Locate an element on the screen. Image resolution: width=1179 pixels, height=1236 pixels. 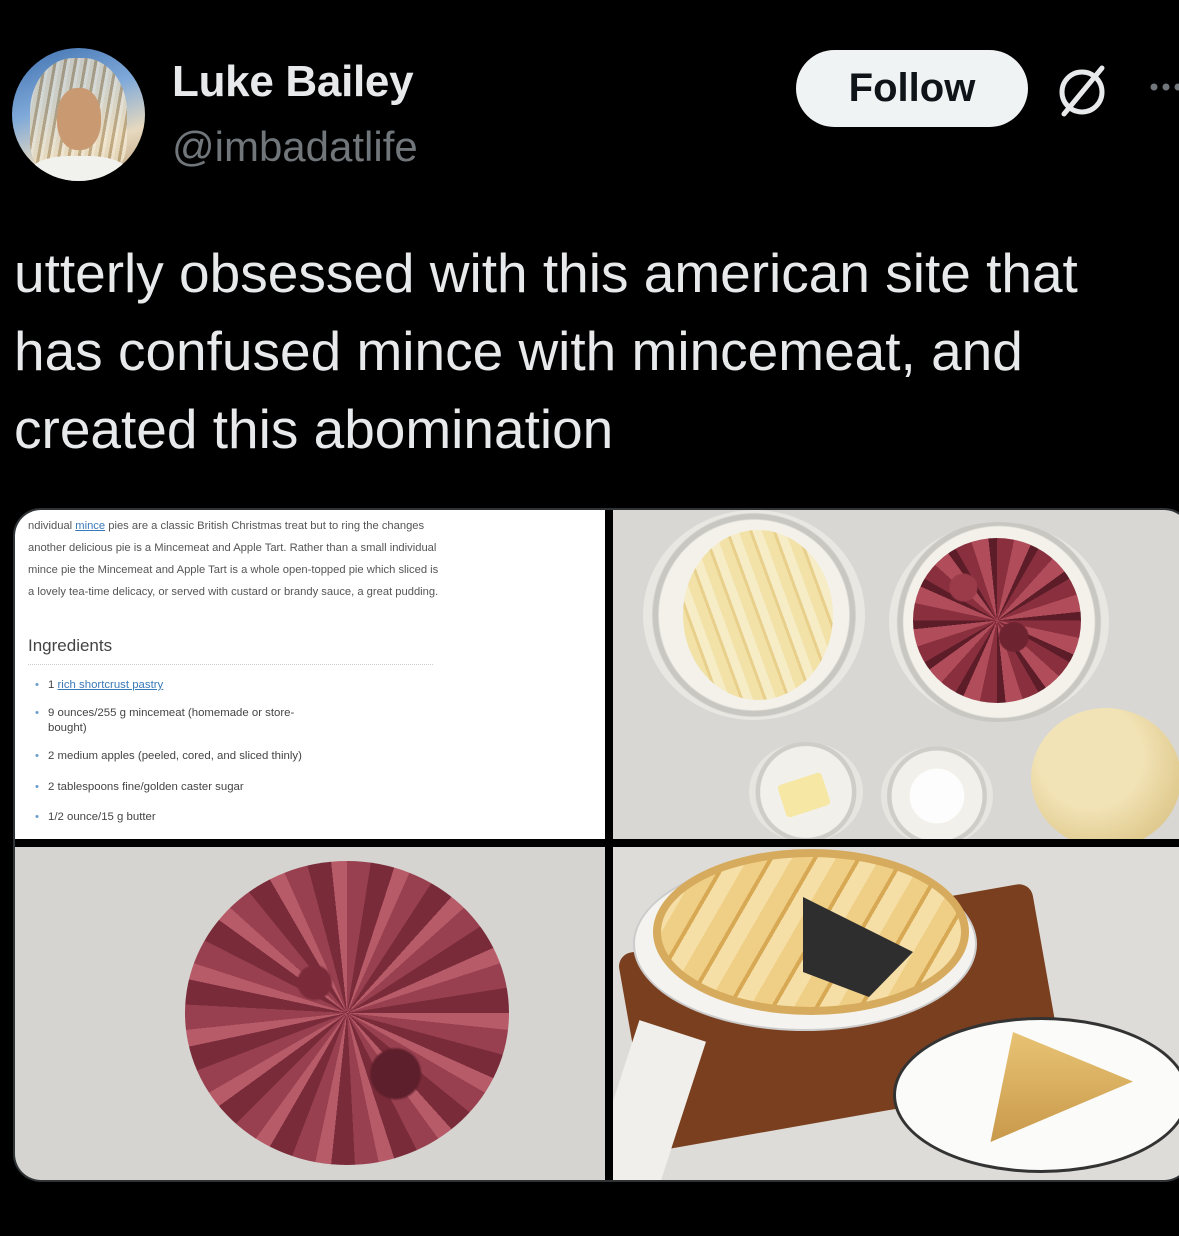
media-filled-tart-photo is located at coordinates (310, 1013).